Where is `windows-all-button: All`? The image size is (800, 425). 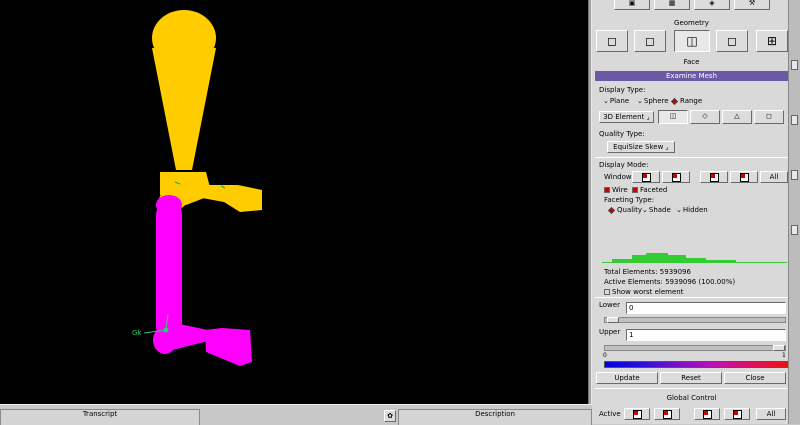 windows-all-button: All is located at coordinates (774, 177).